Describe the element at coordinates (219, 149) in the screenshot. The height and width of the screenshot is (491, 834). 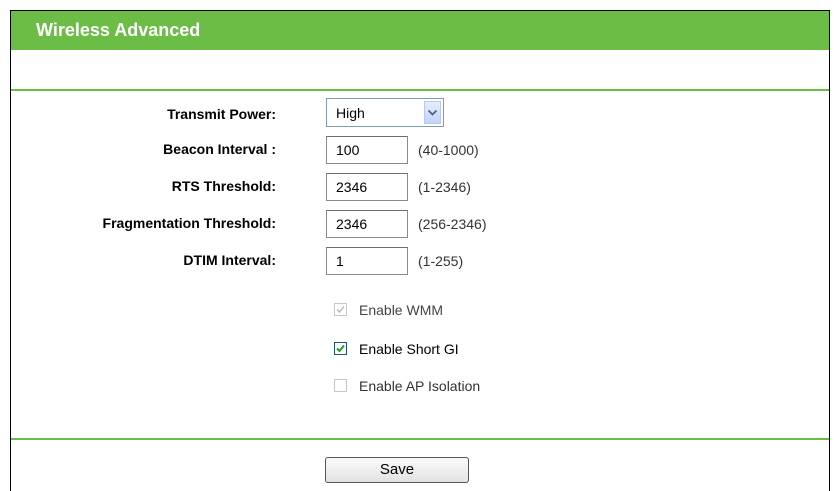
I see `beacon-interval-label: Beacon Interval :` at that location.